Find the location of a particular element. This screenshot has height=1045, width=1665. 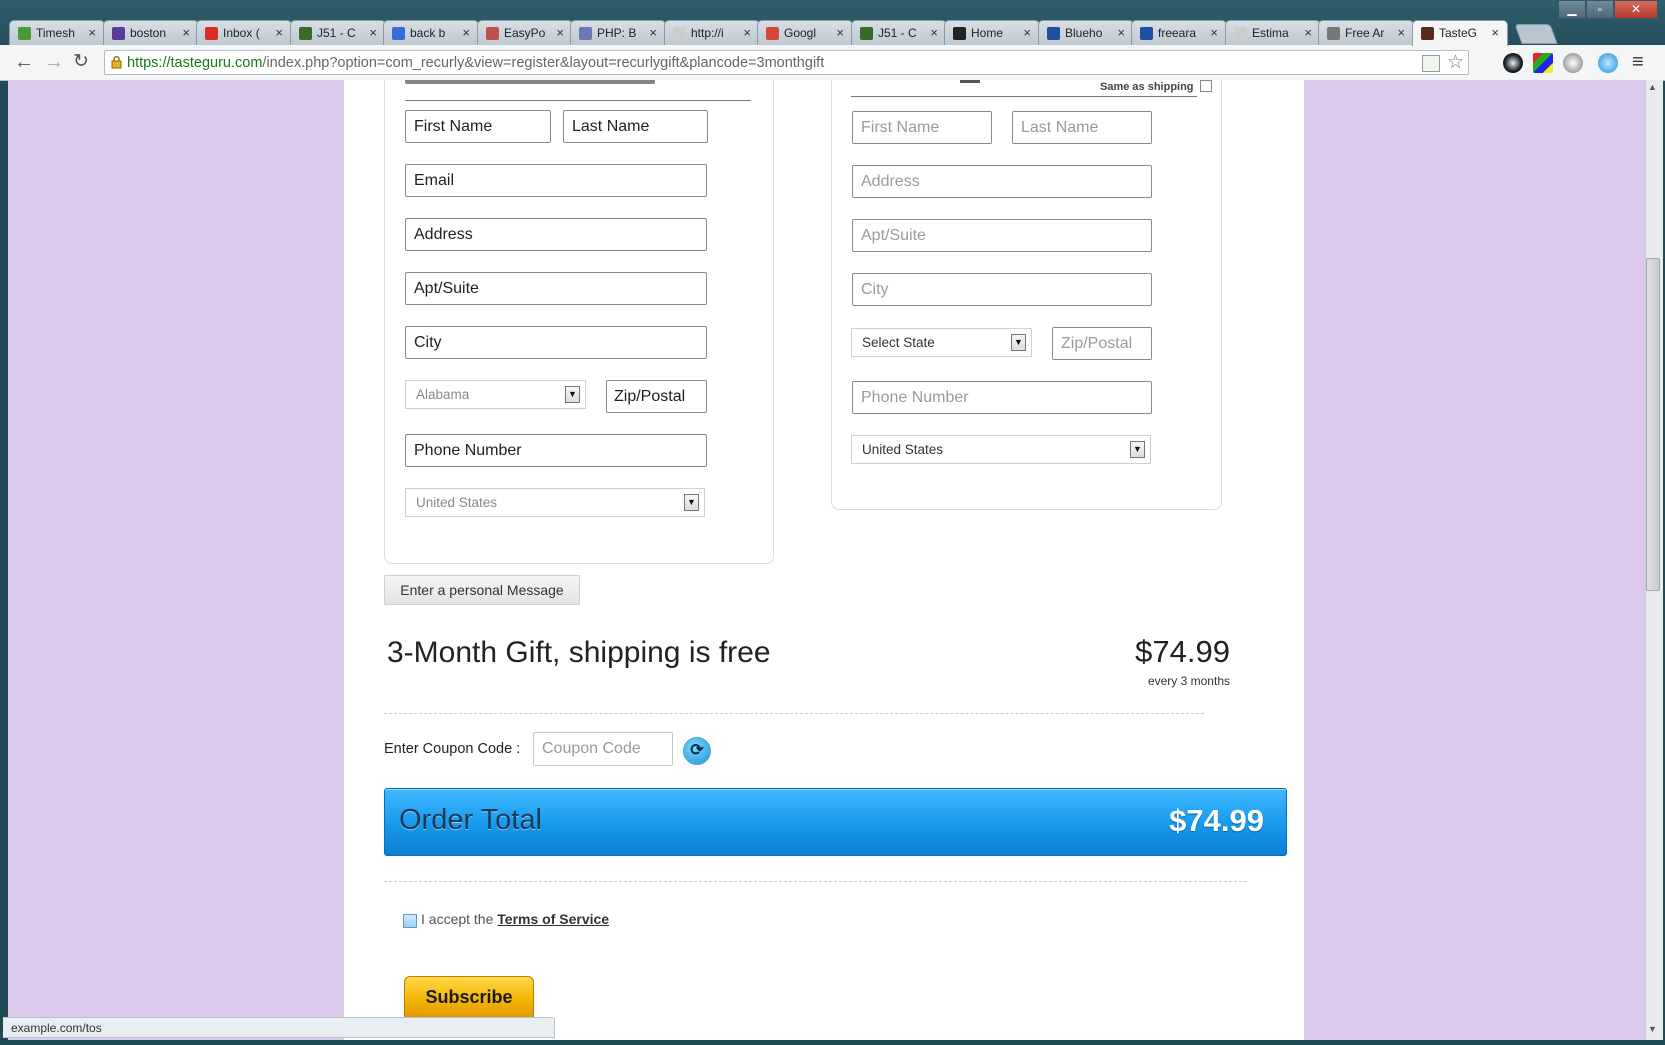

shipping-email-input is located at coordinates (556, 180).